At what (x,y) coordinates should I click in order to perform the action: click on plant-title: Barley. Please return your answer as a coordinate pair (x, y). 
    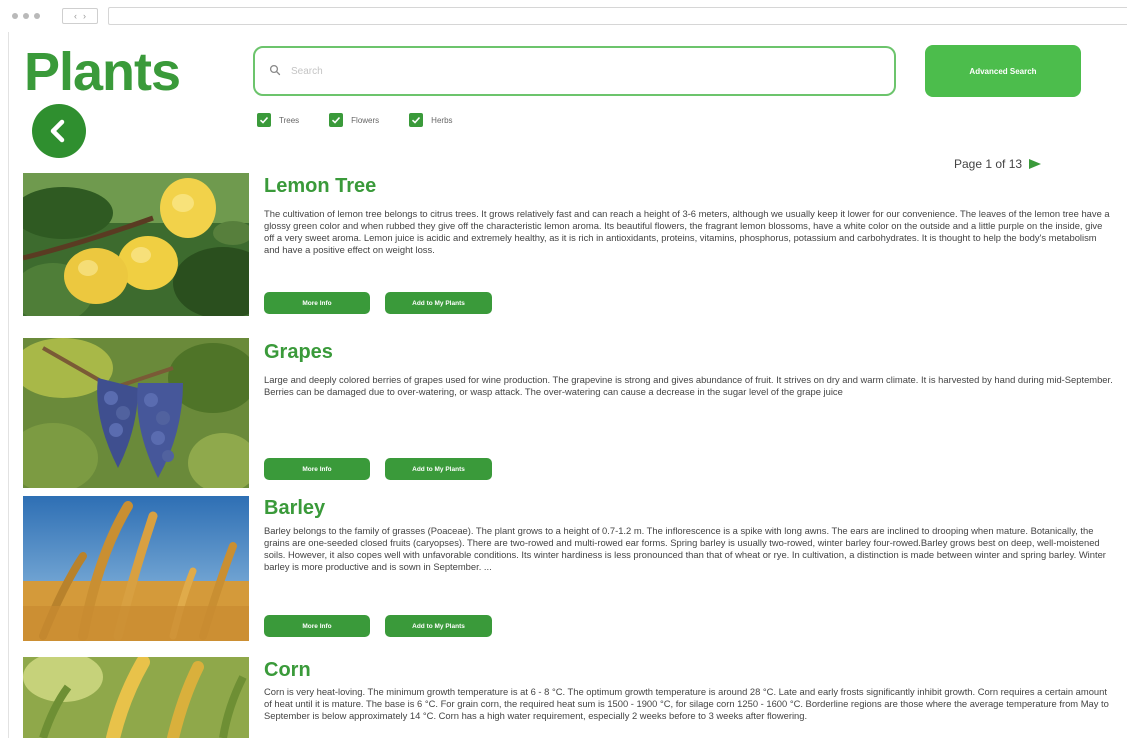
    Looking at the image, I should click on (295, 508).